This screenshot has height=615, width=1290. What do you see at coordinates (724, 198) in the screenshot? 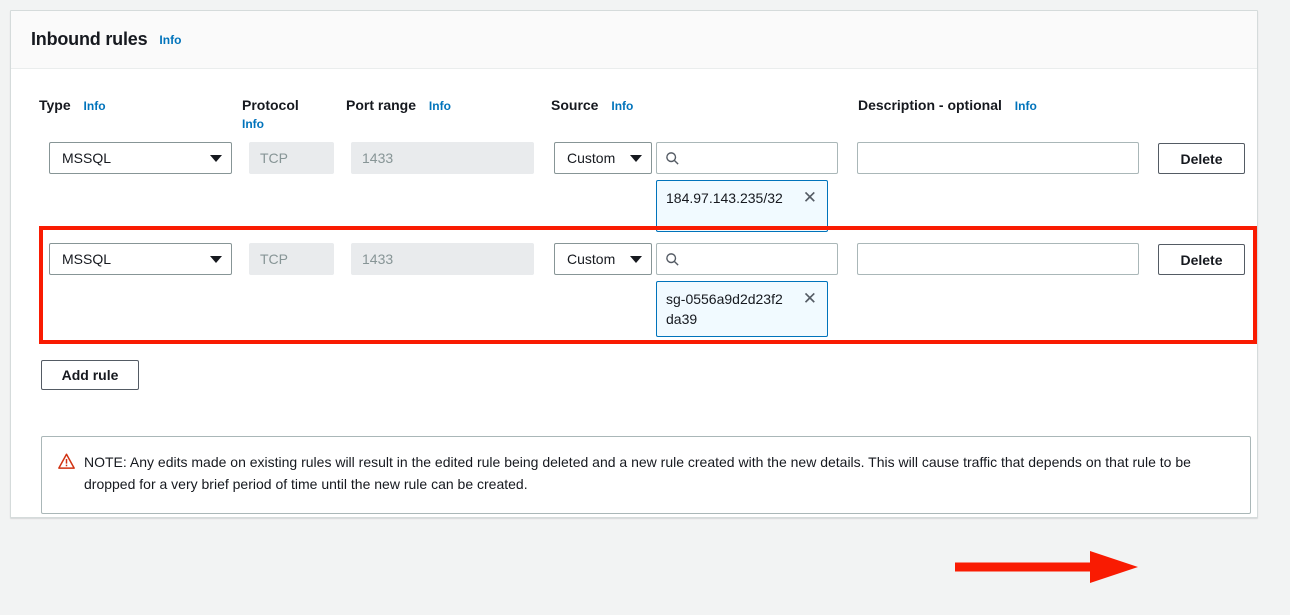
I see `source-token-label: 184.97.143.235/32` at bounding box center [724, 198].